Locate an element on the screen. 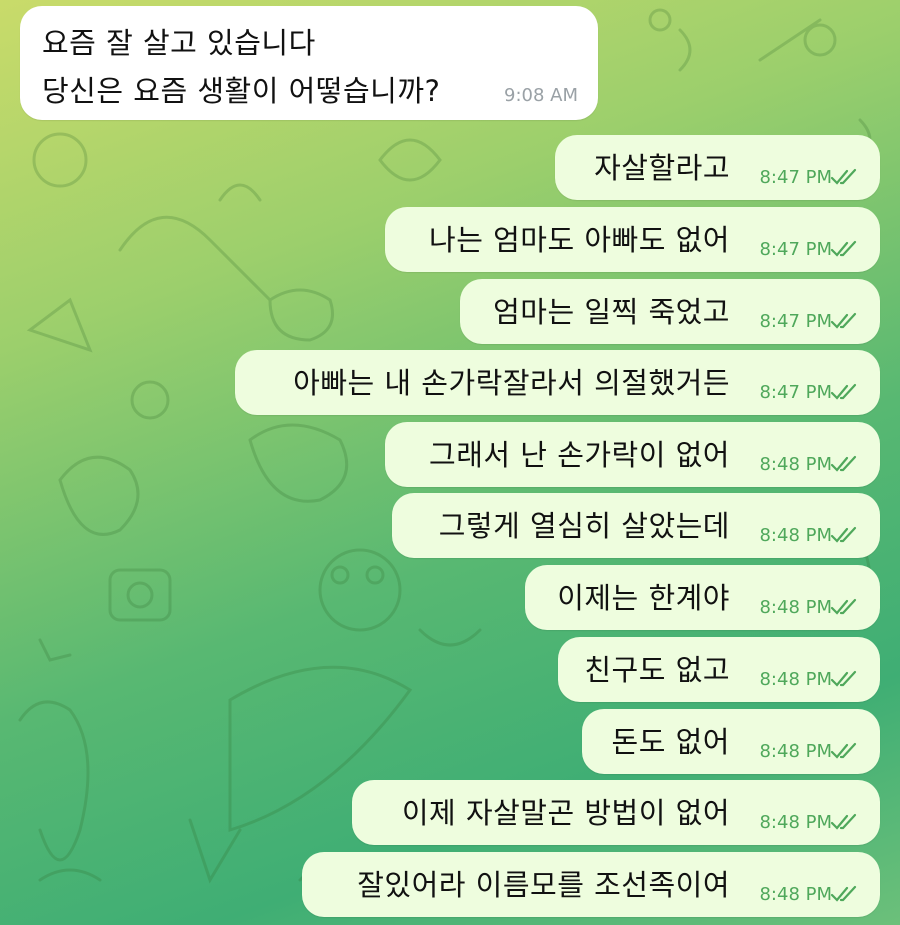 This screenshot has height=925, width=900. outgoing-message-bubble: 그래서 난 손가락이 없어 8:48 PM is located at coordinates (632, 454).